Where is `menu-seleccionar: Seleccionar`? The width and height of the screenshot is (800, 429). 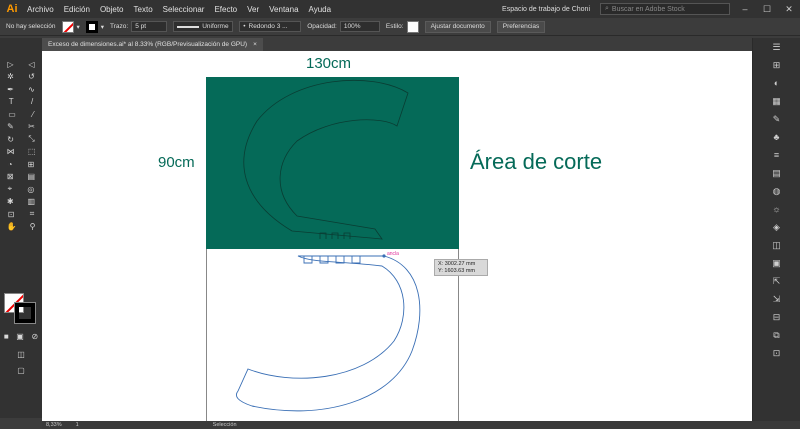 menu-seleccionar: Seleccionar is located at coordinates (184, 9).